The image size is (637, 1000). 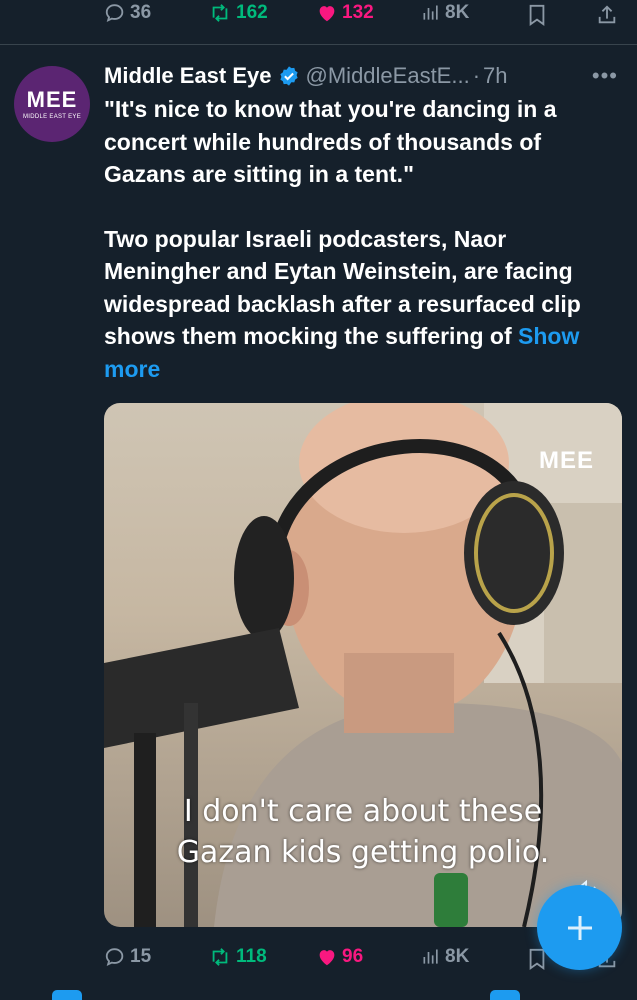 I want to click on bookmark-button, so click(x=537, y=15).